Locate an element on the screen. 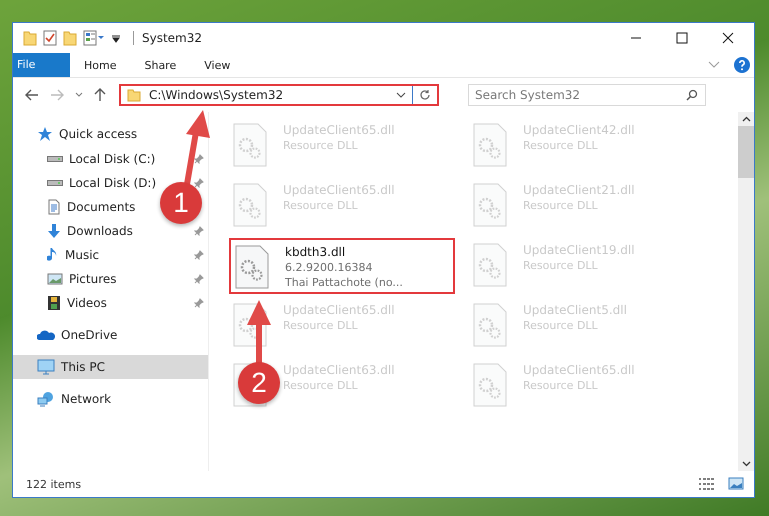 The height and width of the screenshot is (516, 769). sidebar-item: Network is located at coordinates (110, 399).